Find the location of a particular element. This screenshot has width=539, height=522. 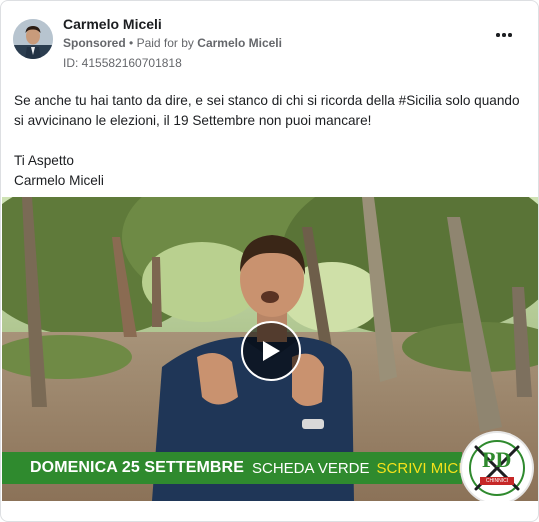

ad-id: ID: 415582160701818 is located at coordinates (122, 63).